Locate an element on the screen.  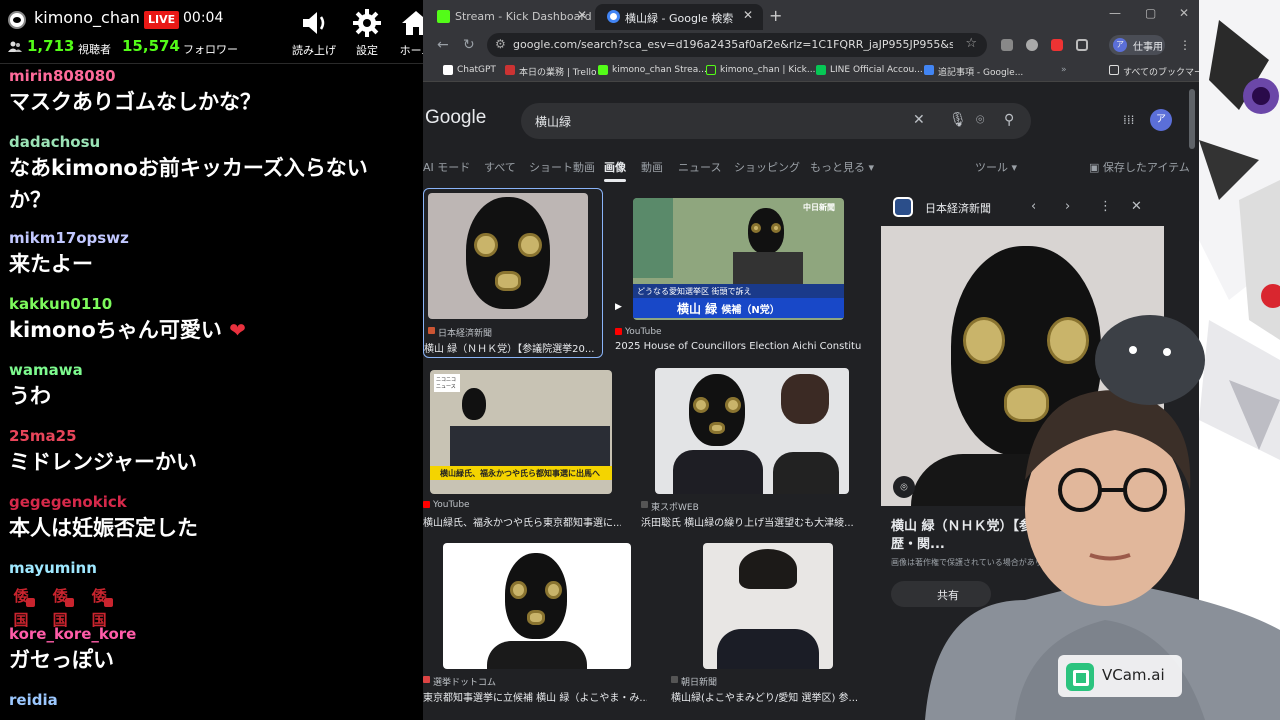
publisher-name: 日本経済新聞 is located at coordinates (958, 208).